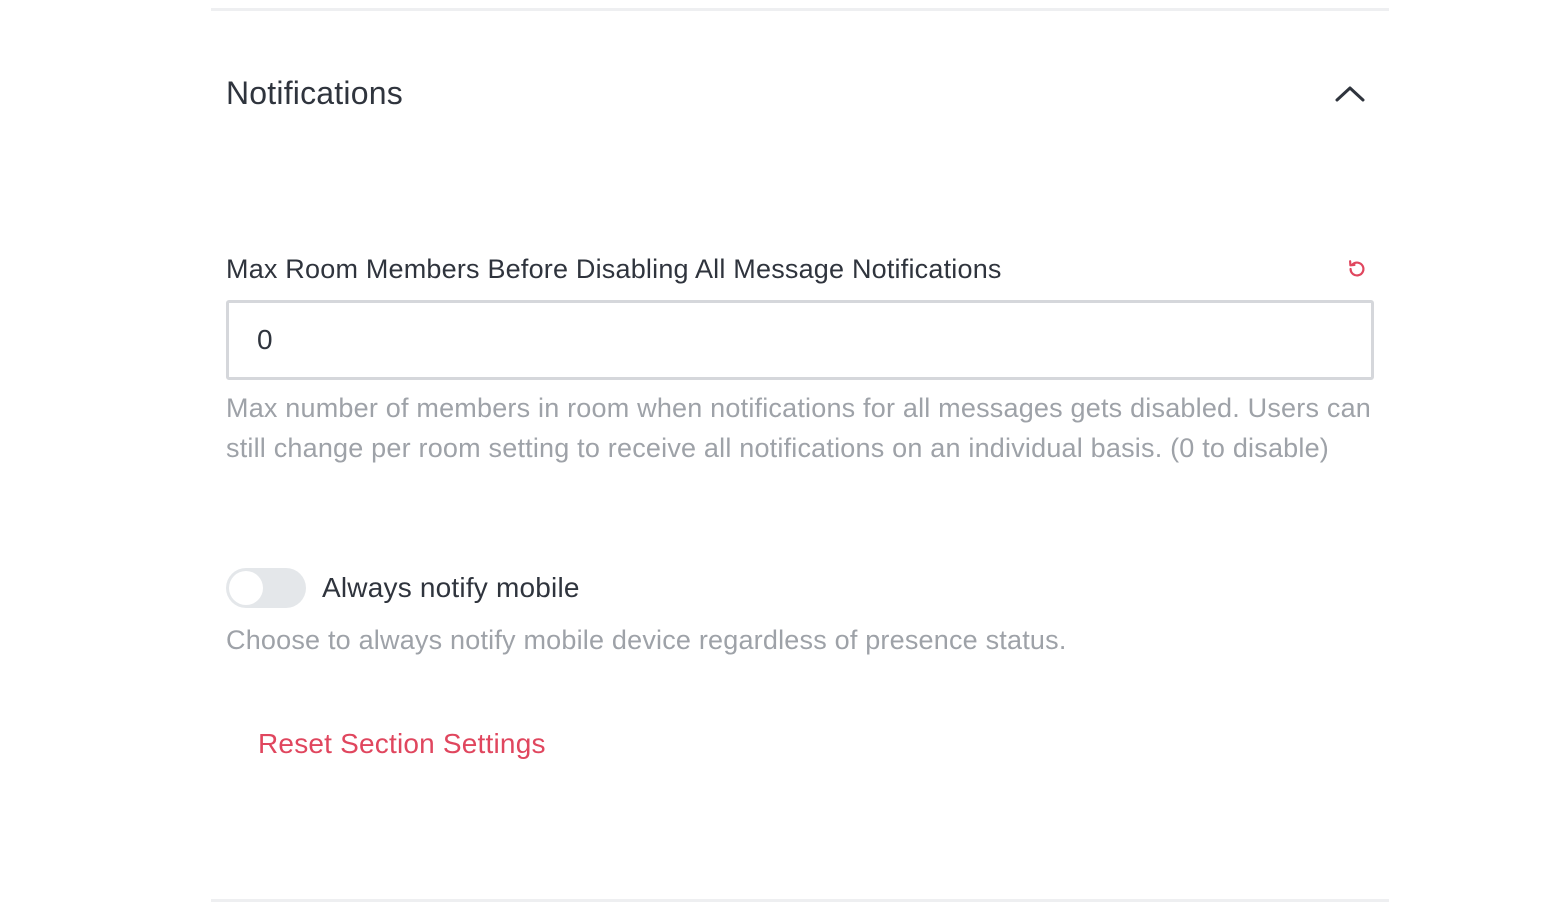 Image resolution: width=1554 pixels, height=912 pixels. I want to click on max-room-members-input, so click(800, 340).